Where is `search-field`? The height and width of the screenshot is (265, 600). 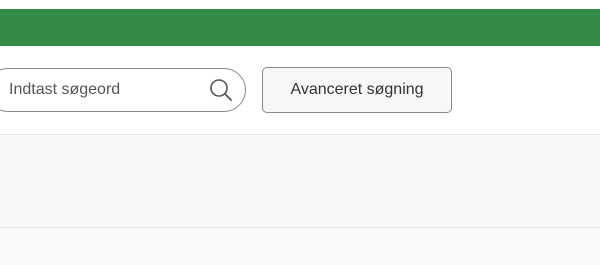
search-field is located at coordinates (123, 90).